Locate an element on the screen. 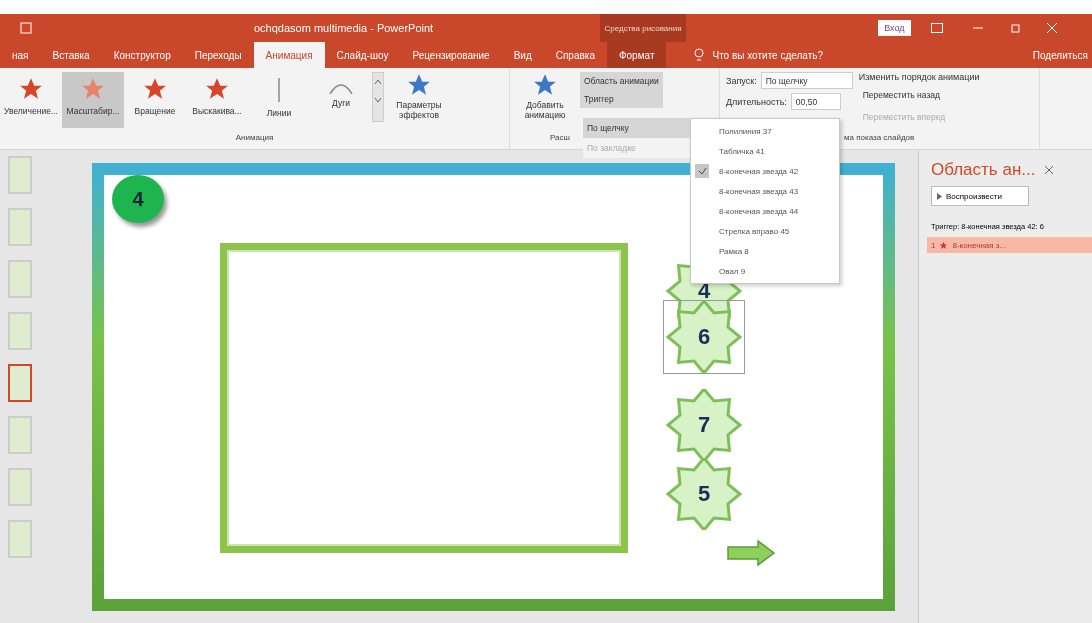 The height and width of the screenshot is (623, 1092). star-number: 4 is located at coordinates (704, 291).